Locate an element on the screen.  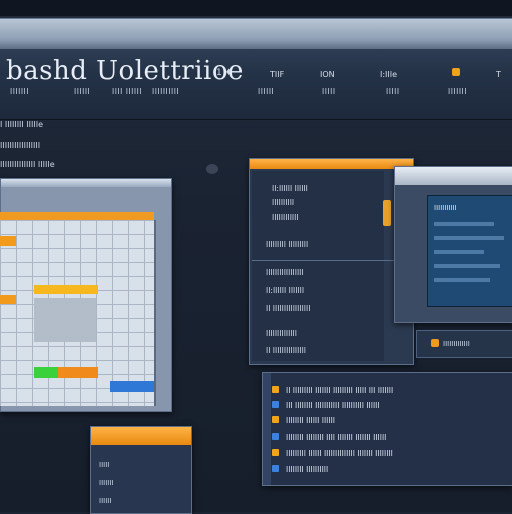
nav-sub-2: IIIIII is located at coordinates (82, 91).